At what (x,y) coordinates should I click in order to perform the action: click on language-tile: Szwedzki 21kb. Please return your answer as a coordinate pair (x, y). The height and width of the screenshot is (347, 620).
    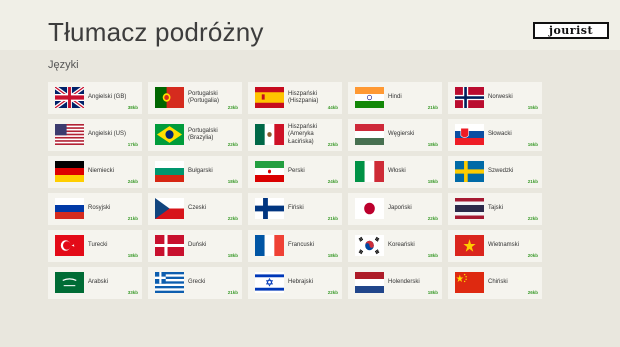
    Looking at the image, I should click on (495, 172).